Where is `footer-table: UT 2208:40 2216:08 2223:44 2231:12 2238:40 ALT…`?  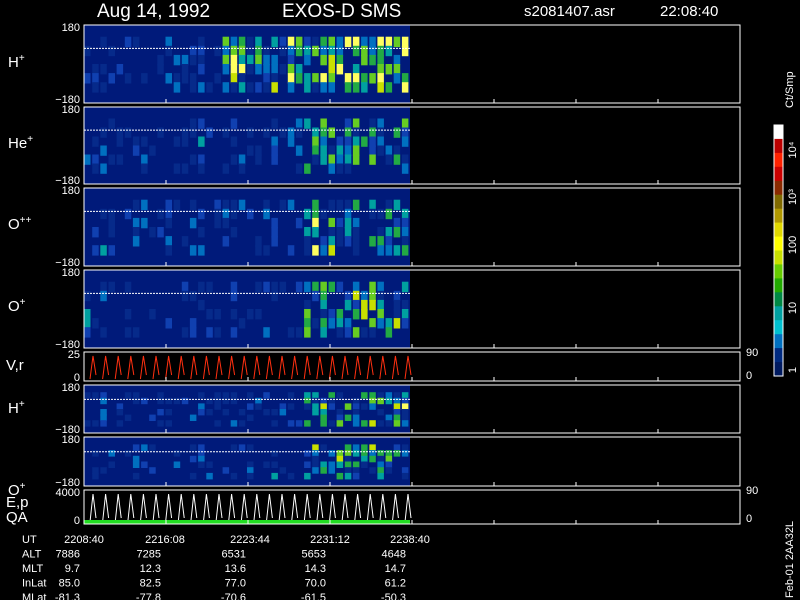
footer-table: UT 2208:40 2216:08 2223:44 2231:12 2238:40 ALT… is located at coordinates (226, 567).